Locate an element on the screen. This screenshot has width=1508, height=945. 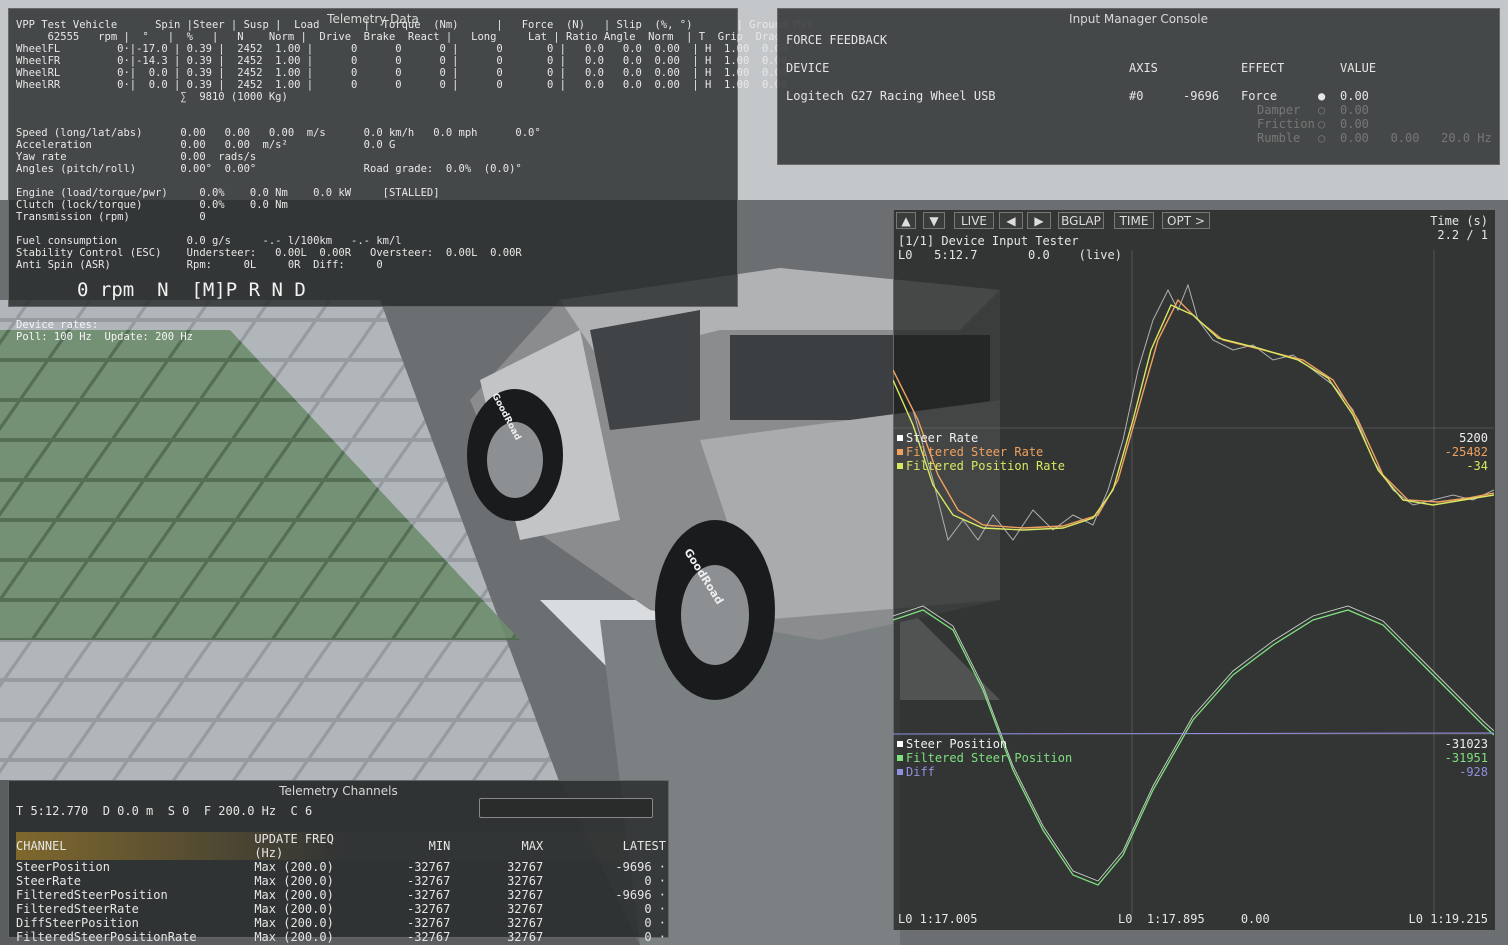
next-button: ▶ is located at coordinates (1039, 220).